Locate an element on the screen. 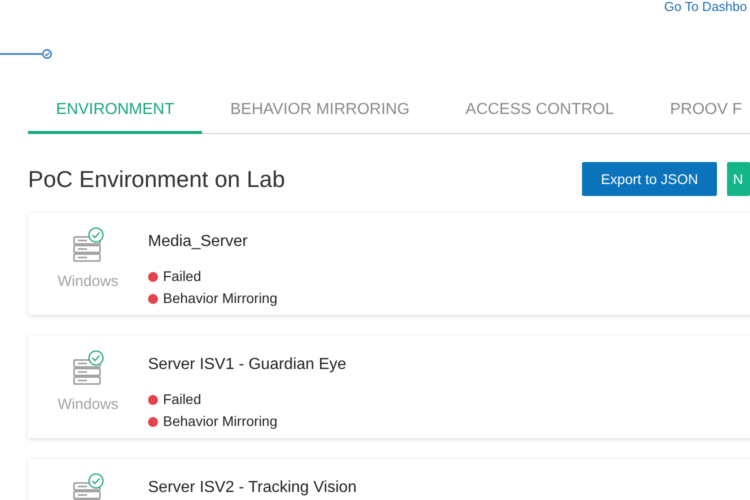  machine-name: Server ISV2 - Tracking Vision is located at coordinates (252, 488).